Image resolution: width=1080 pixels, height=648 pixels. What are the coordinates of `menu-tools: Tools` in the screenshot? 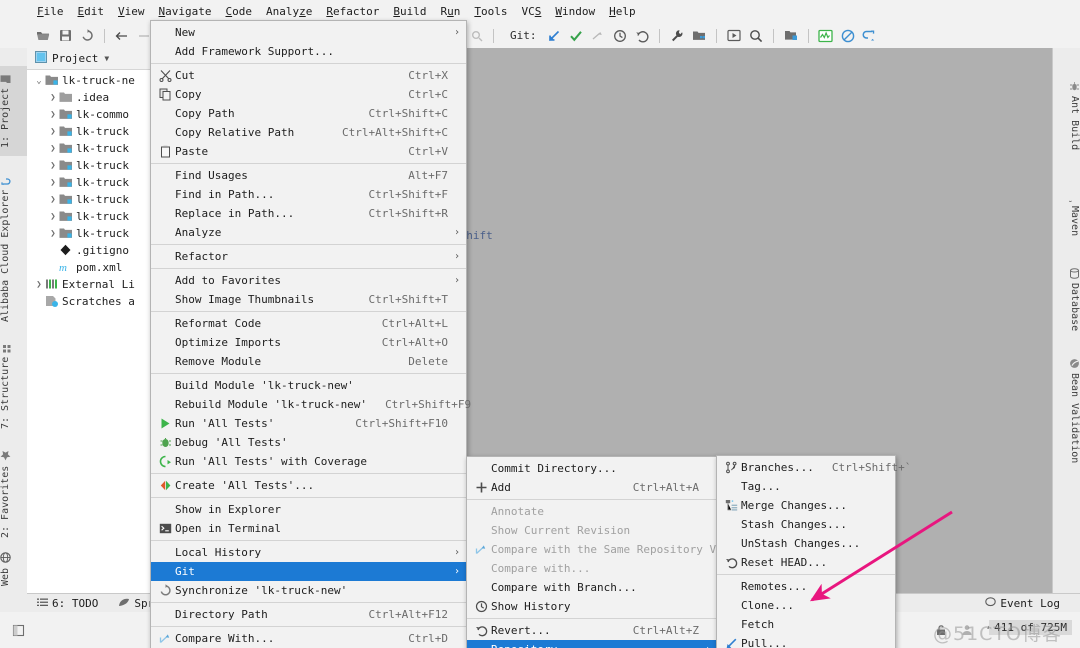 It's located at (490, 11).